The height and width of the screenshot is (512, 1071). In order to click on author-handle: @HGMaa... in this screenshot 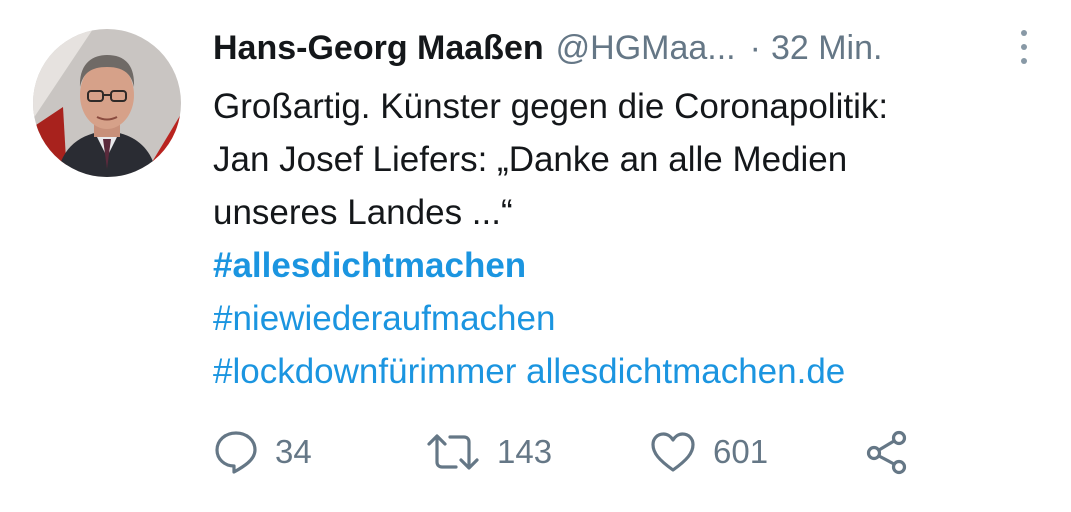, I will do `click(646, 48)`.